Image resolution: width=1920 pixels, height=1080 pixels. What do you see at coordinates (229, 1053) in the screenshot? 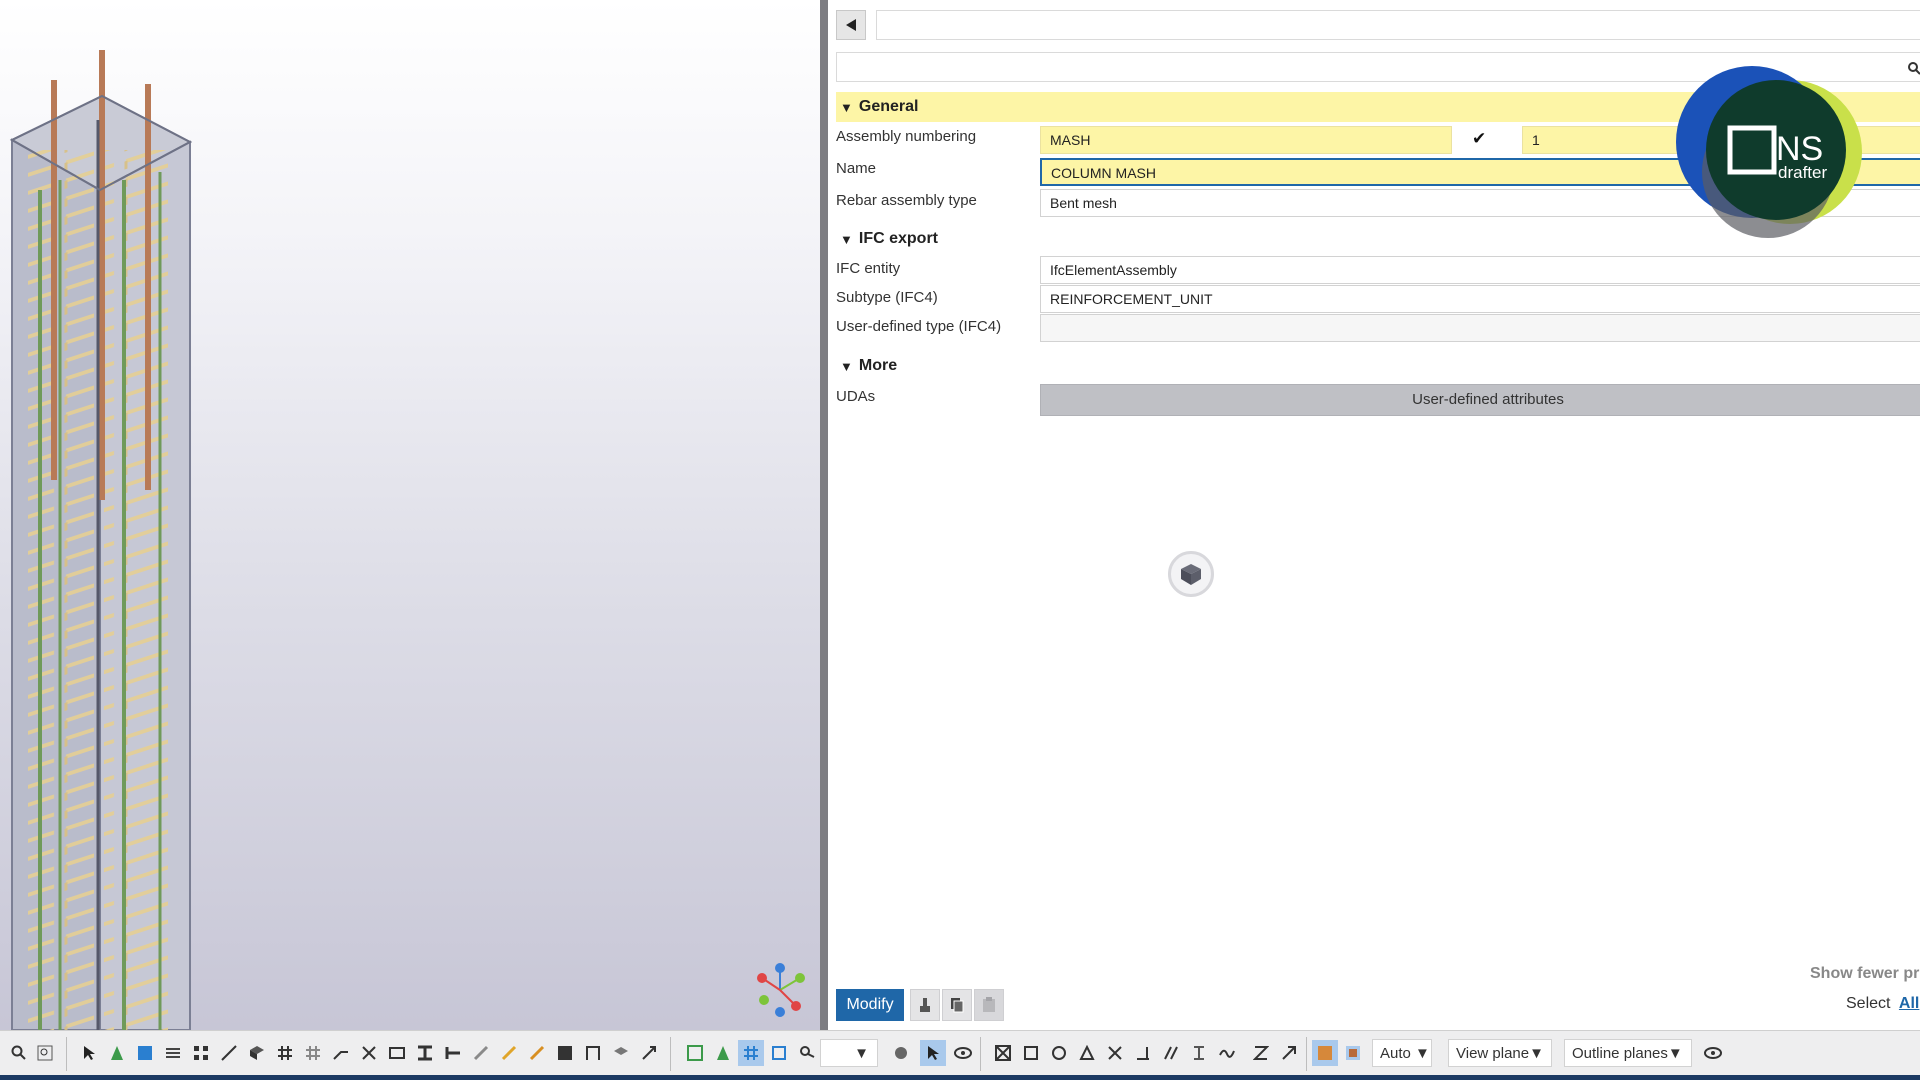
I see `select-line-icon` at bounding box center [229, 1053].